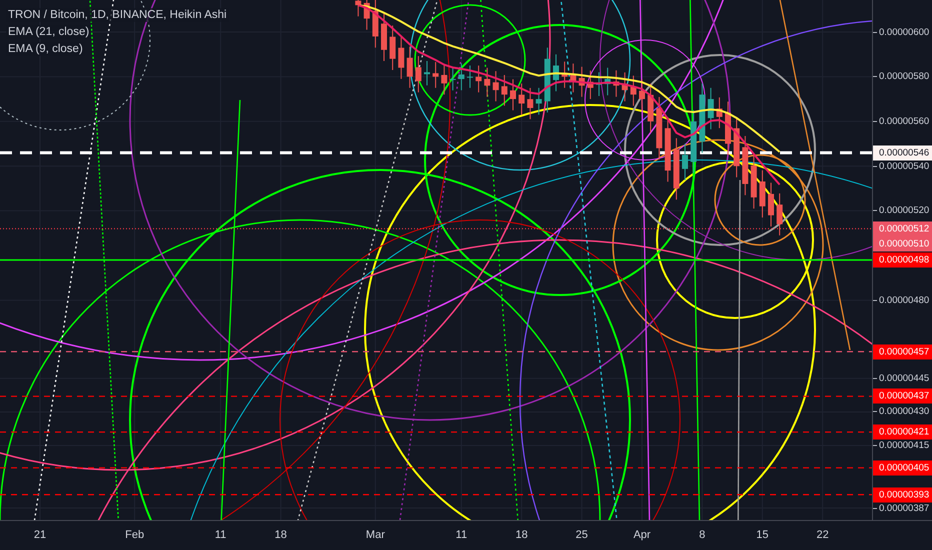  I want to click on price-tick-label: 0.00000480, so click(904, 300).